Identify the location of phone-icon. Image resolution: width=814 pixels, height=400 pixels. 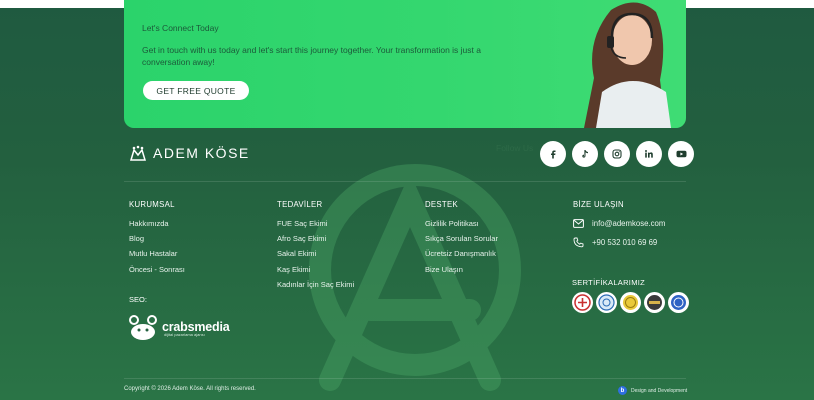
(578, 242).